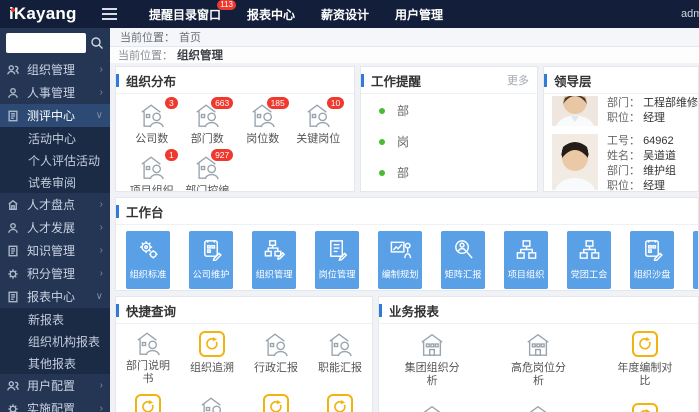  What do you see at coordinates (211, 249) in the screenshot?
I see `checklist-pencil-icon` at bounding box center [211, 249].